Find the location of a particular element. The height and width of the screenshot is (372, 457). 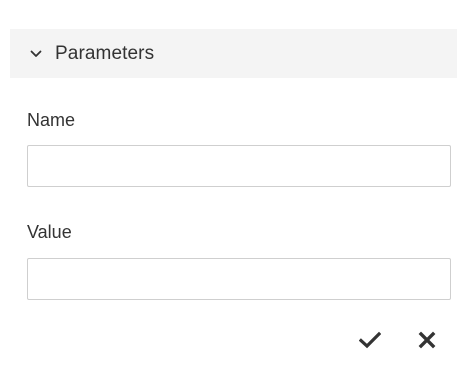

confirm-button is located at coordinates (370, 342).